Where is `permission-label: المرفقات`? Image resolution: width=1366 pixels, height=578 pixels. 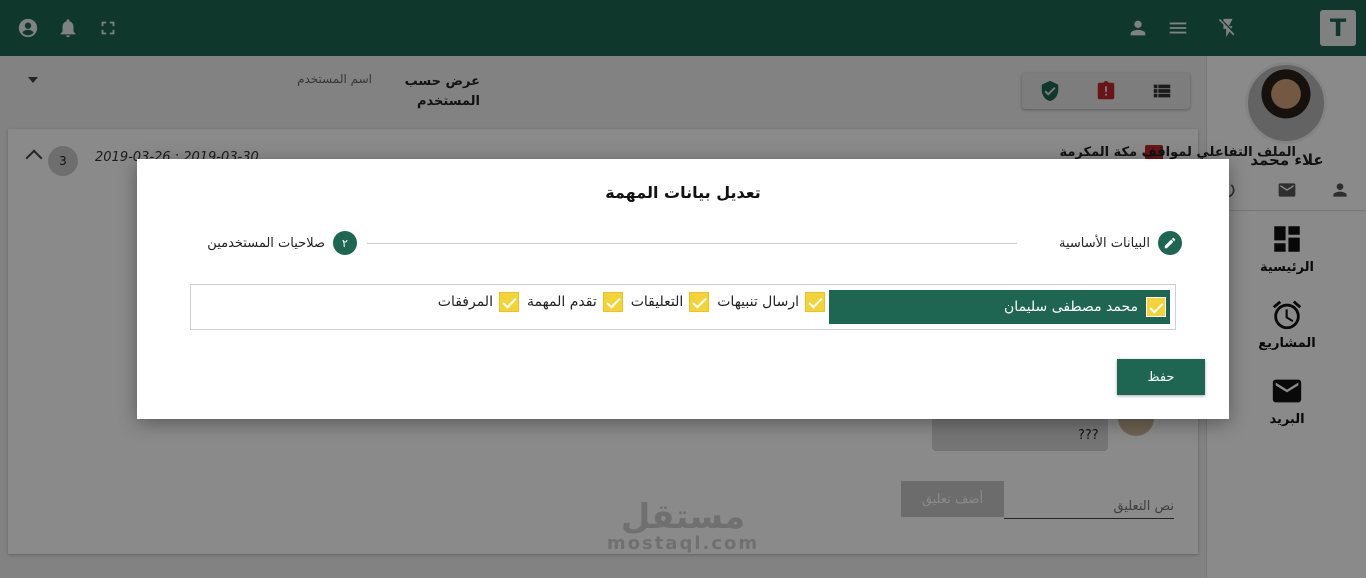
permission-label: المرفقات is located at coordinates (465, 302).